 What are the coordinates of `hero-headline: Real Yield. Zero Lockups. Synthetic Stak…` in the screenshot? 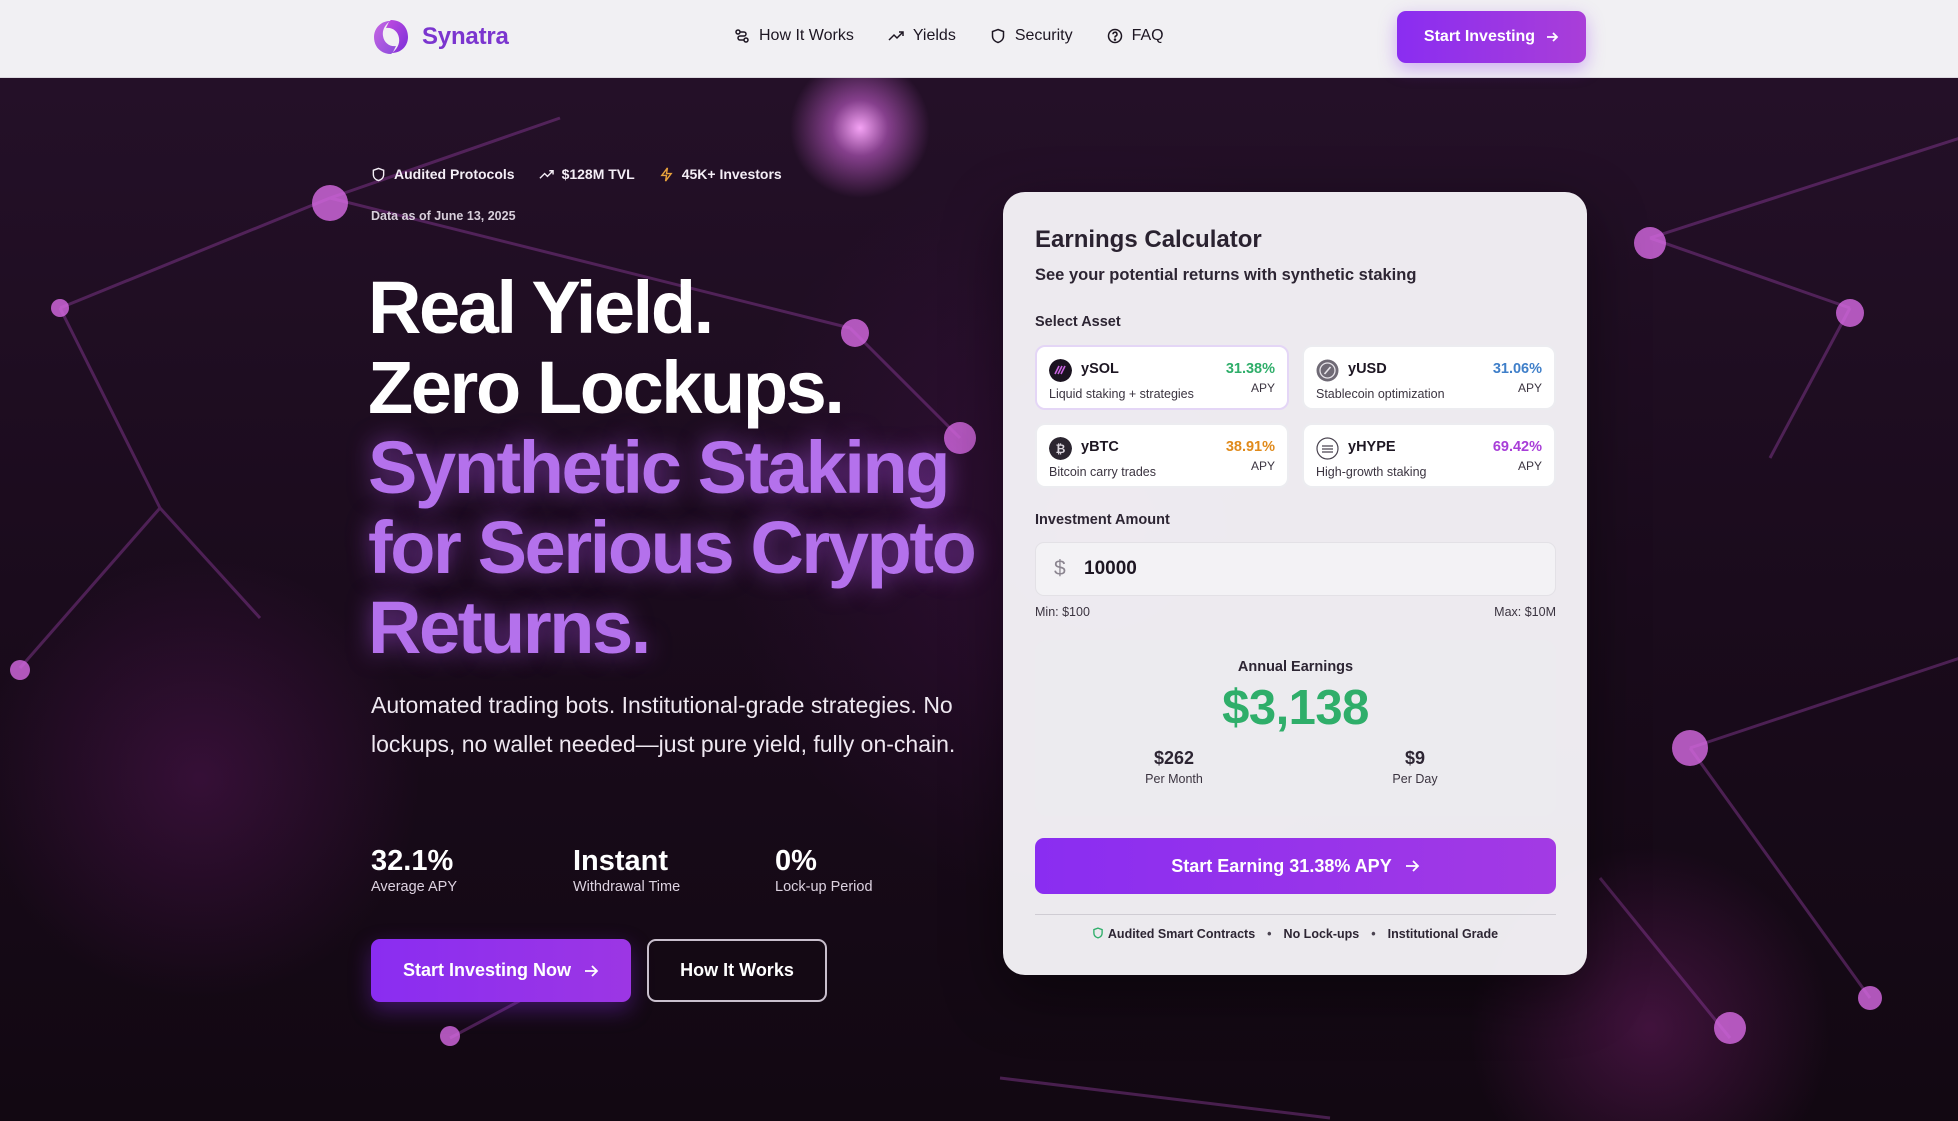 It's located at (672, 468).